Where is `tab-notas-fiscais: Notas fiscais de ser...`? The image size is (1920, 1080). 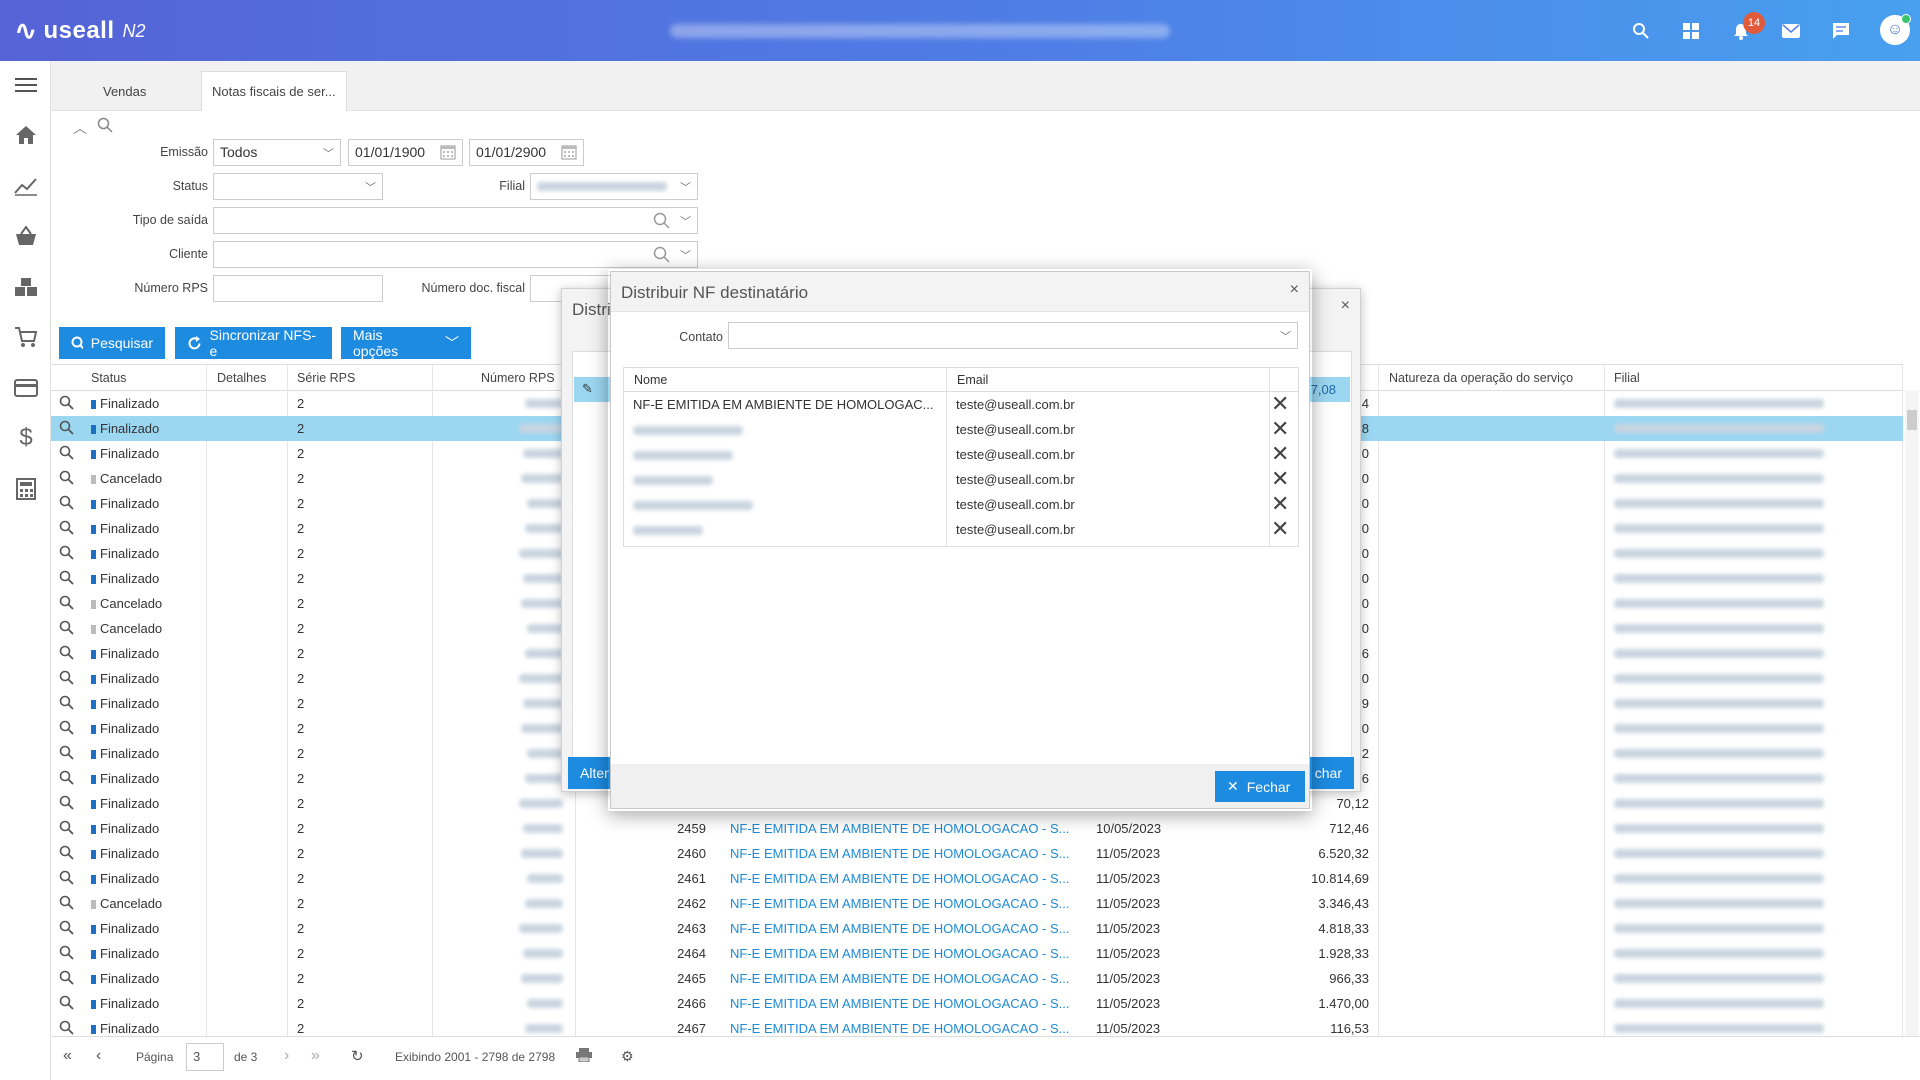 tab-notas-fiscais: Notas fiscais de ser... is located at coordinates (274, 91).